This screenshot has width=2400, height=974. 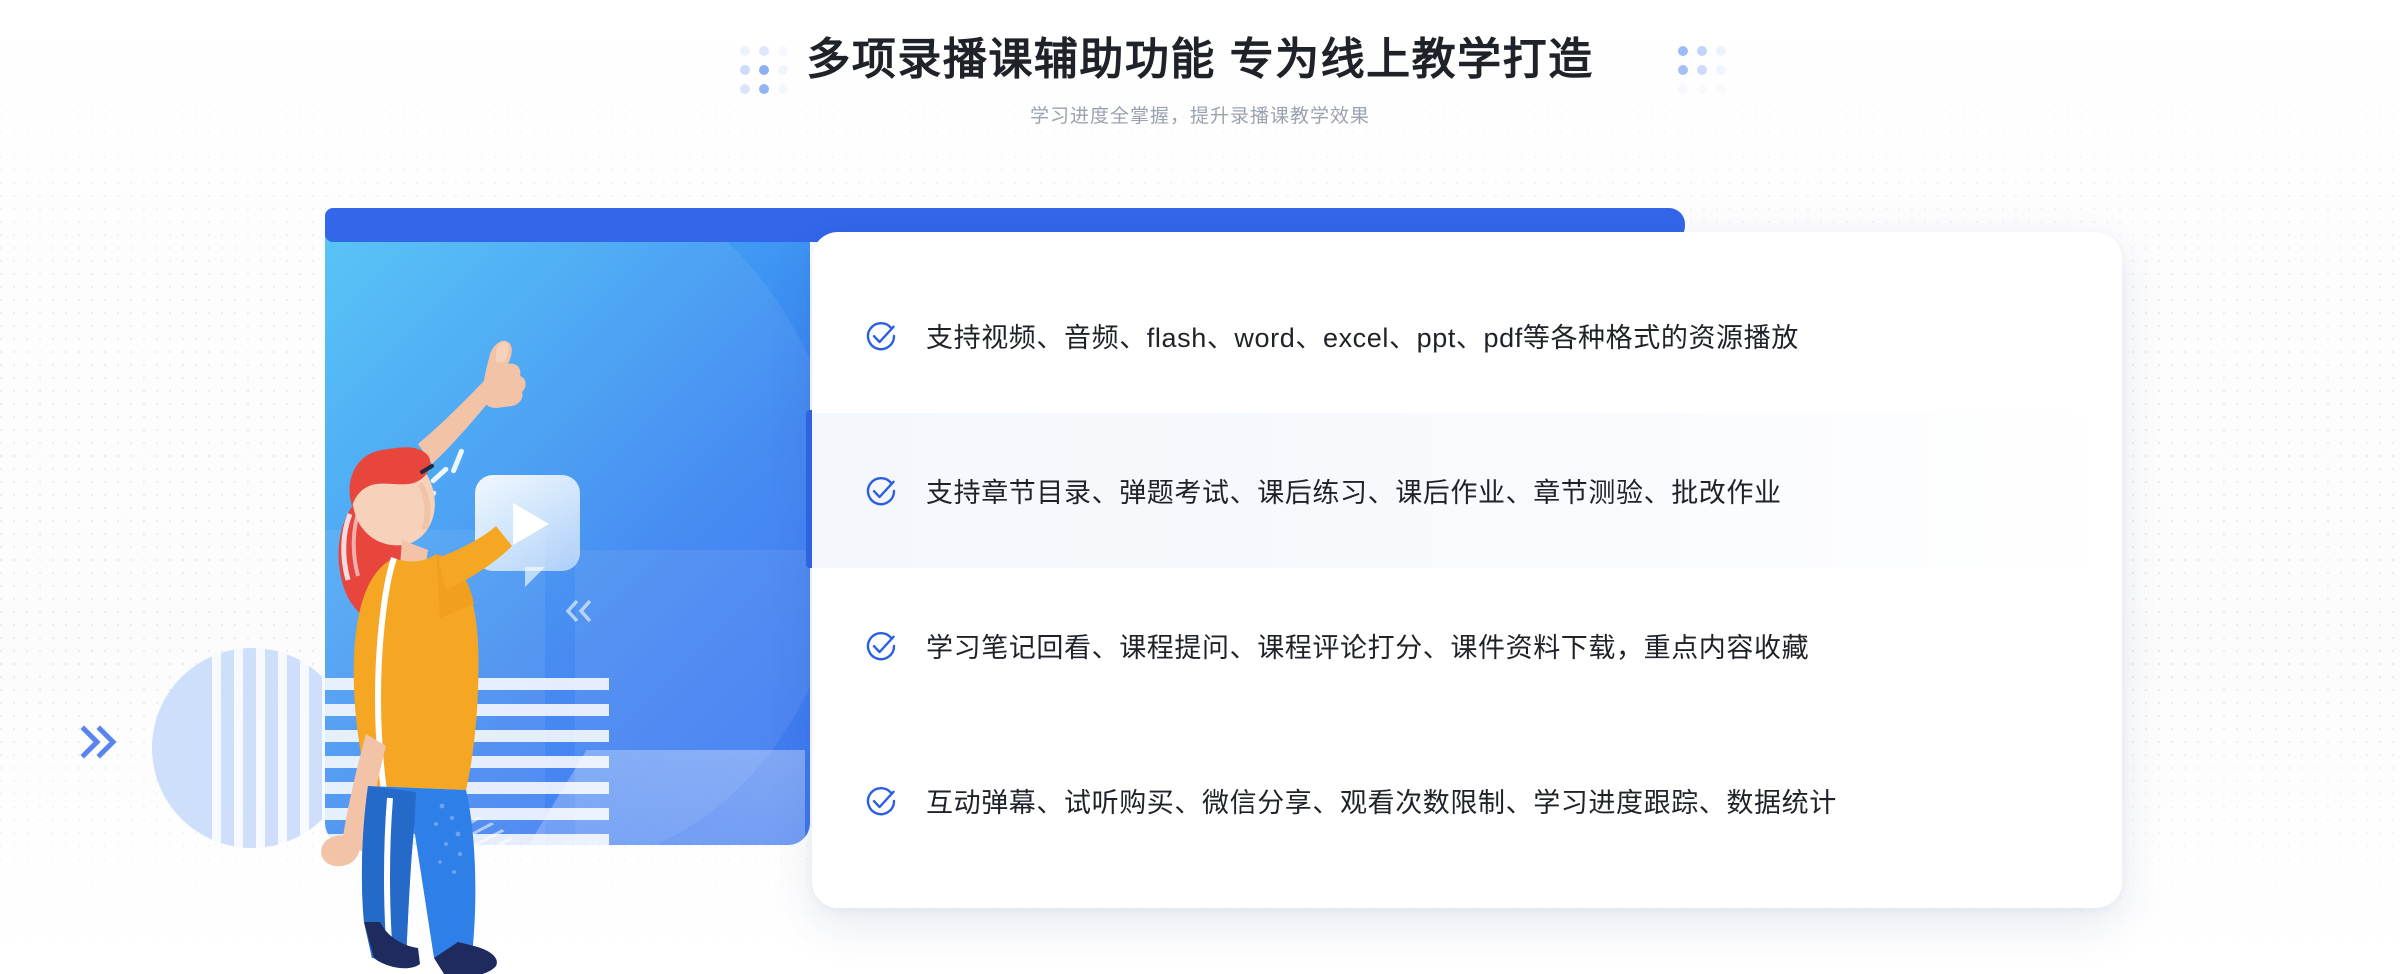 I want to click on feature-row: 学习笔记回看、课程提问、课程评论打分、课件资料下载，重点内容收藏, so click(x=1467, y=645).